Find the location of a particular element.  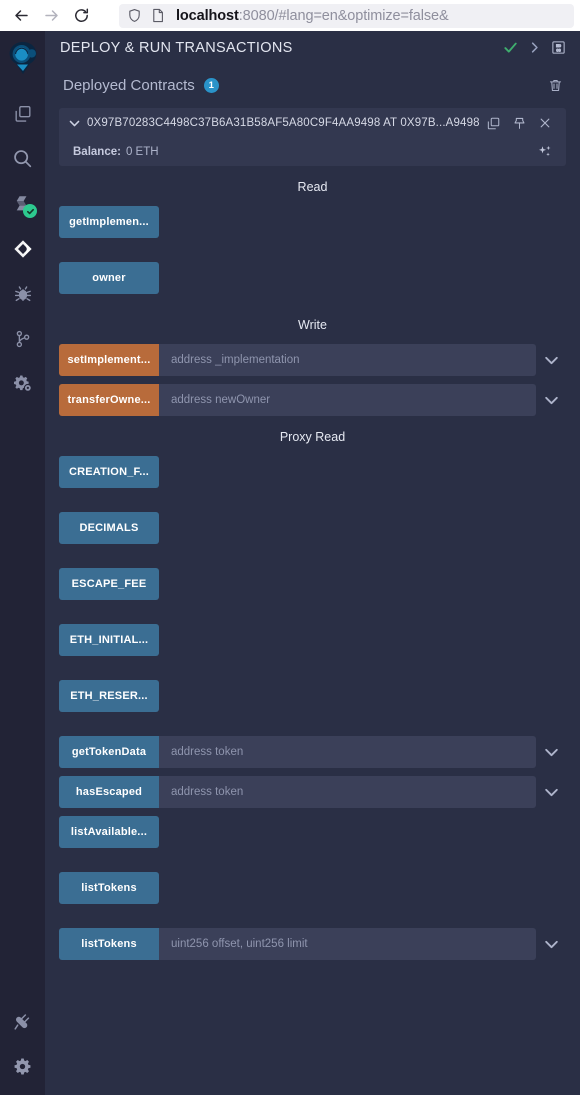

function-button-hasescaped: hasEscaped is located at coordinates (109, 792).